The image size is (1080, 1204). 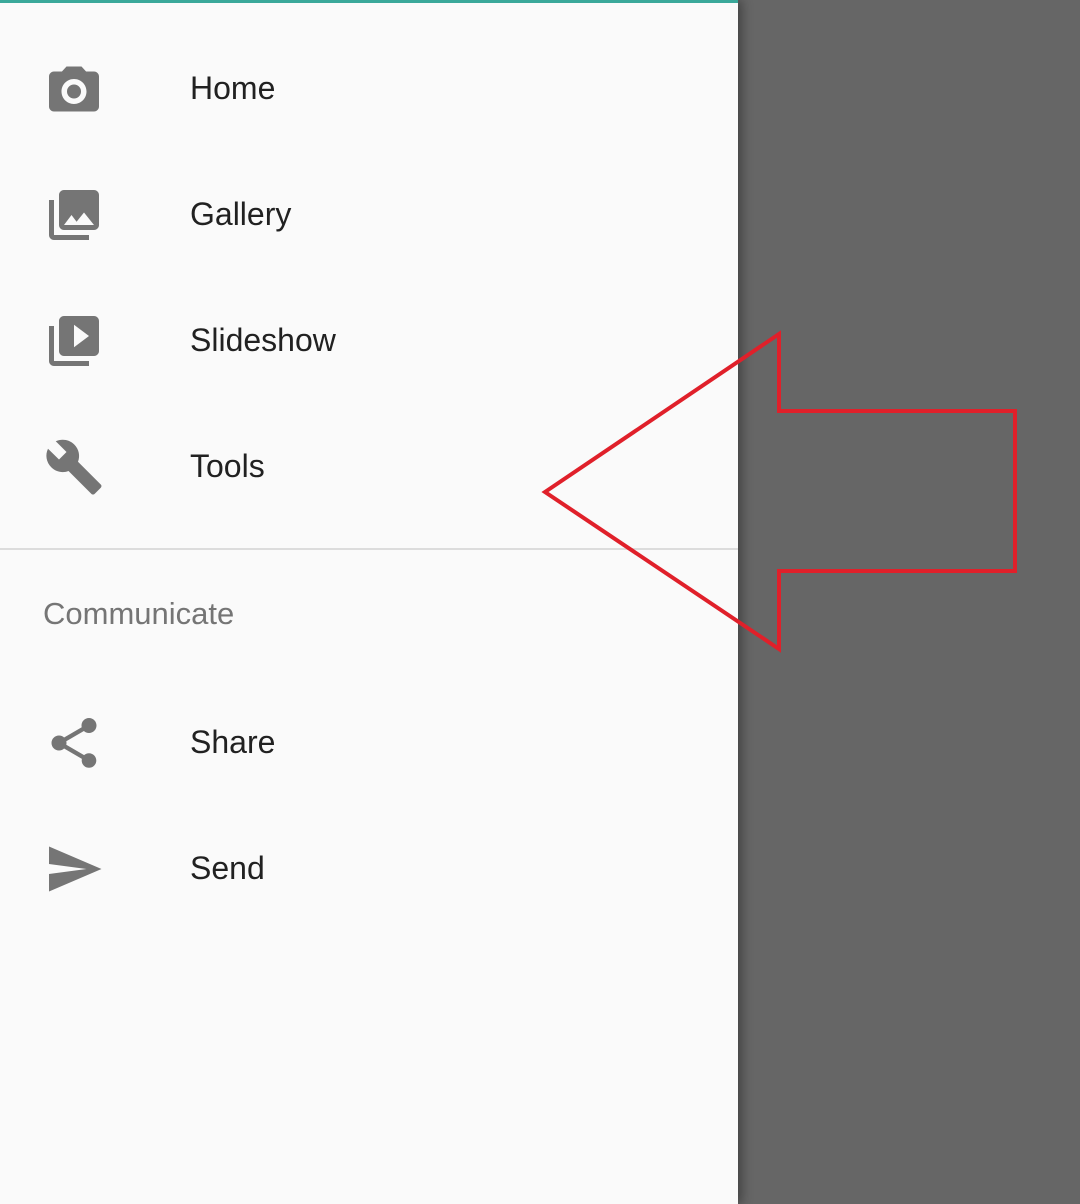 I want to click on nav-item-label: Home, so click(x=233, y=88).